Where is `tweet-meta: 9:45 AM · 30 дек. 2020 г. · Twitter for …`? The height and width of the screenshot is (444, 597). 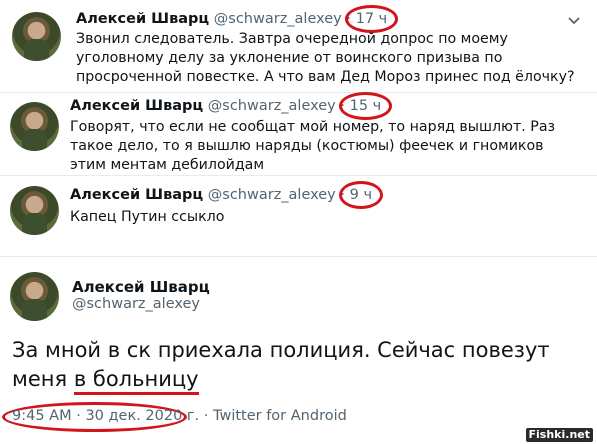 tweet-meta: 9:45 AM · 30 дек. 2020 г. · Twitter for … is located at coordinates (179, 416).